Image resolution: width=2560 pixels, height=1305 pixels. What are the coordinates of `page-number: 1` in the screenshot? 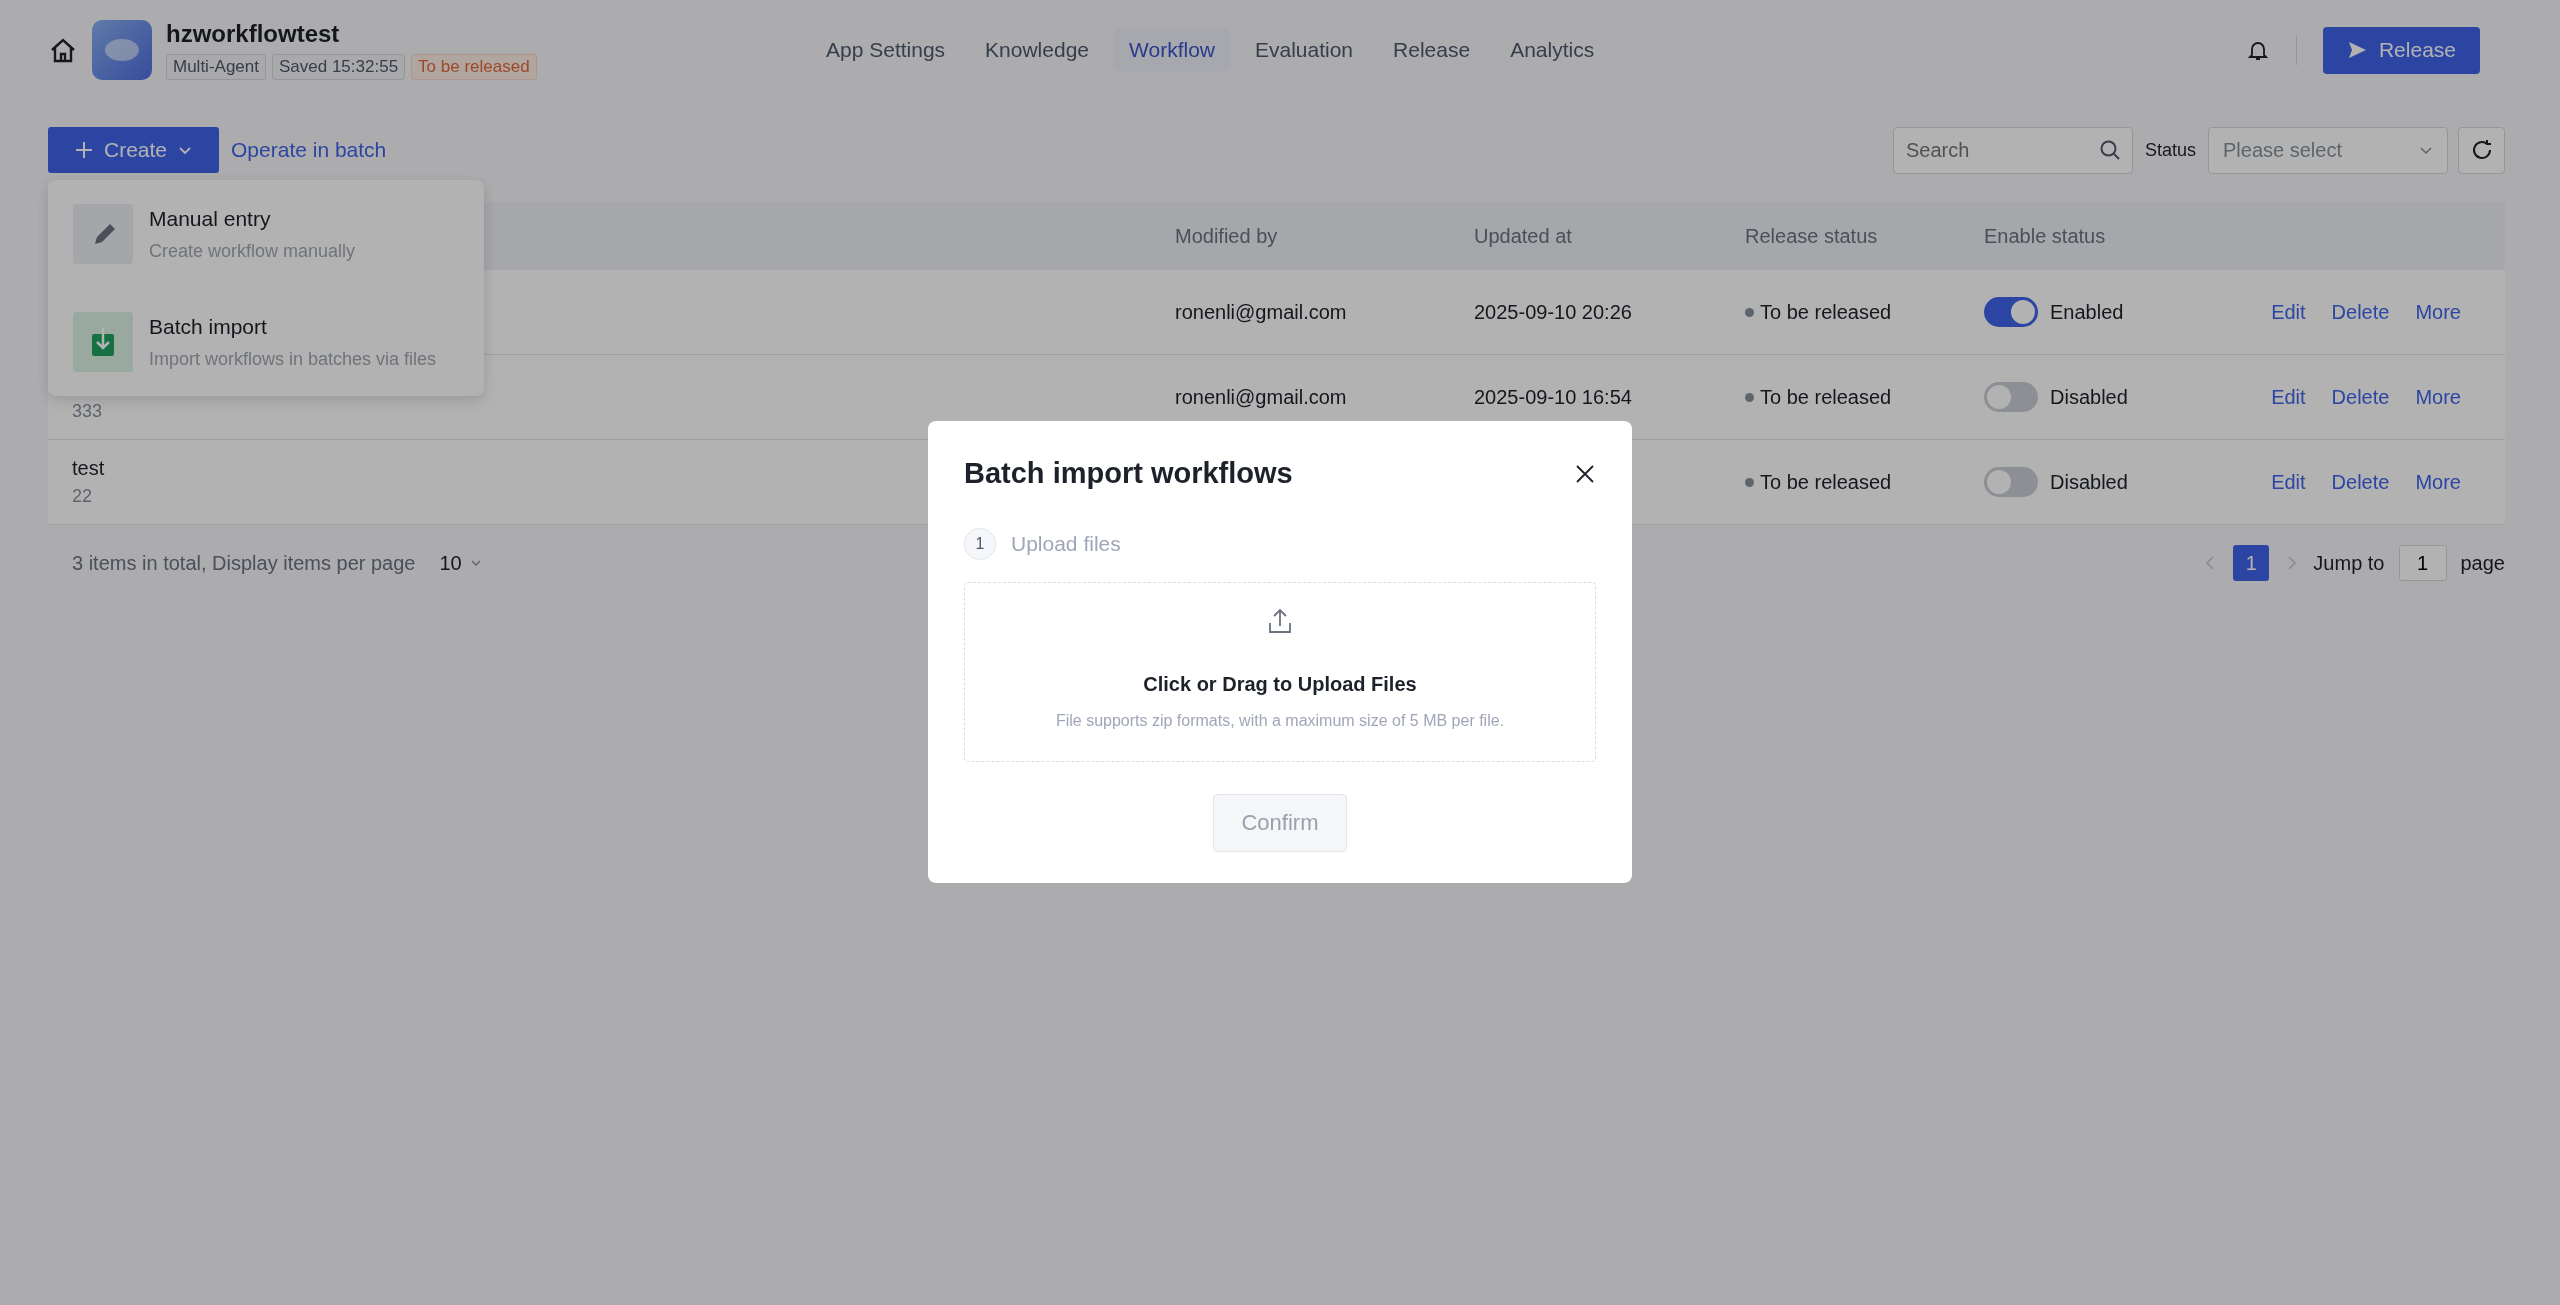 It's located at (2251, 563).